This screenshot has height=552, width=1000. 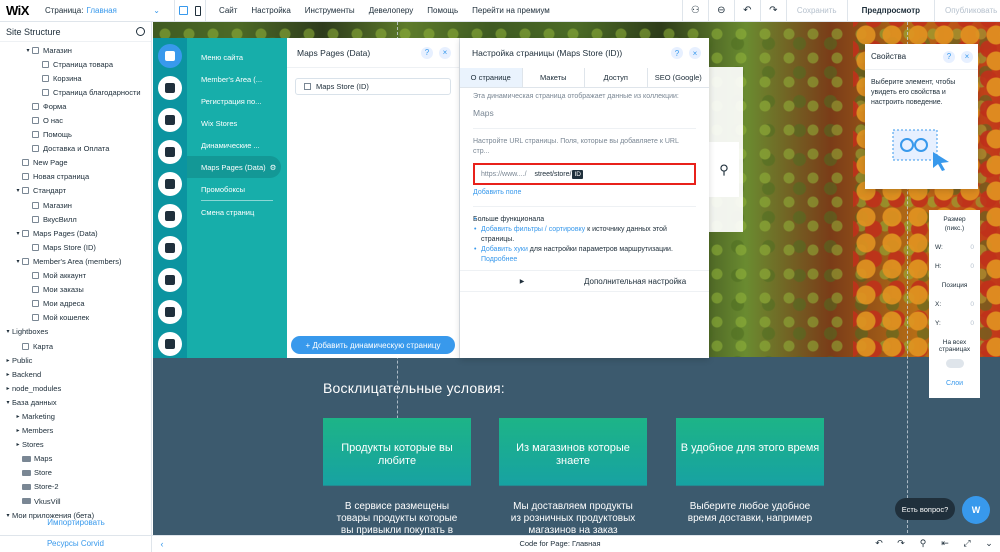 I want to click on pages-menu-item: Смена страниц, so click(x=237, y=212).